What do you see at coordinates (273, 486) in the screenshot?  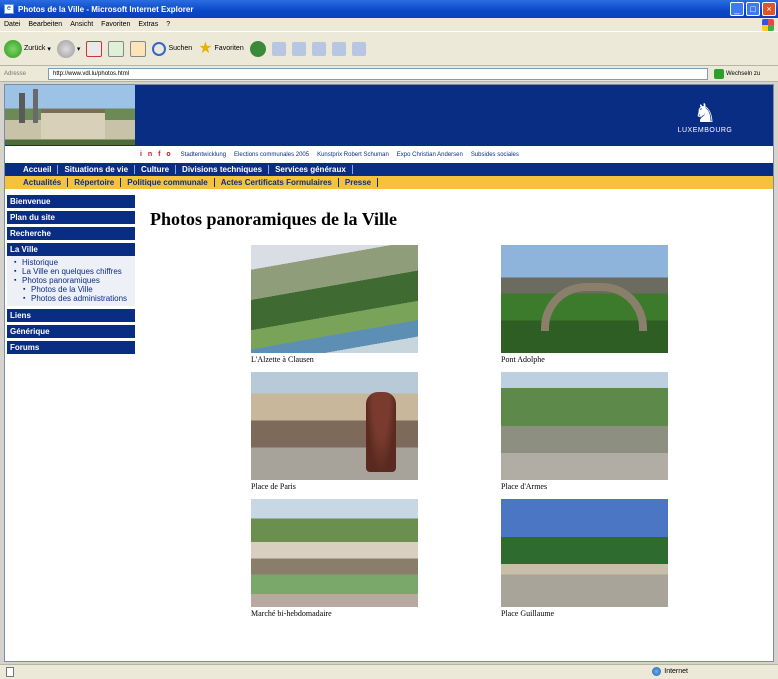 I see `photo-caption: Place de Paris` at bounding box center [273, 486].